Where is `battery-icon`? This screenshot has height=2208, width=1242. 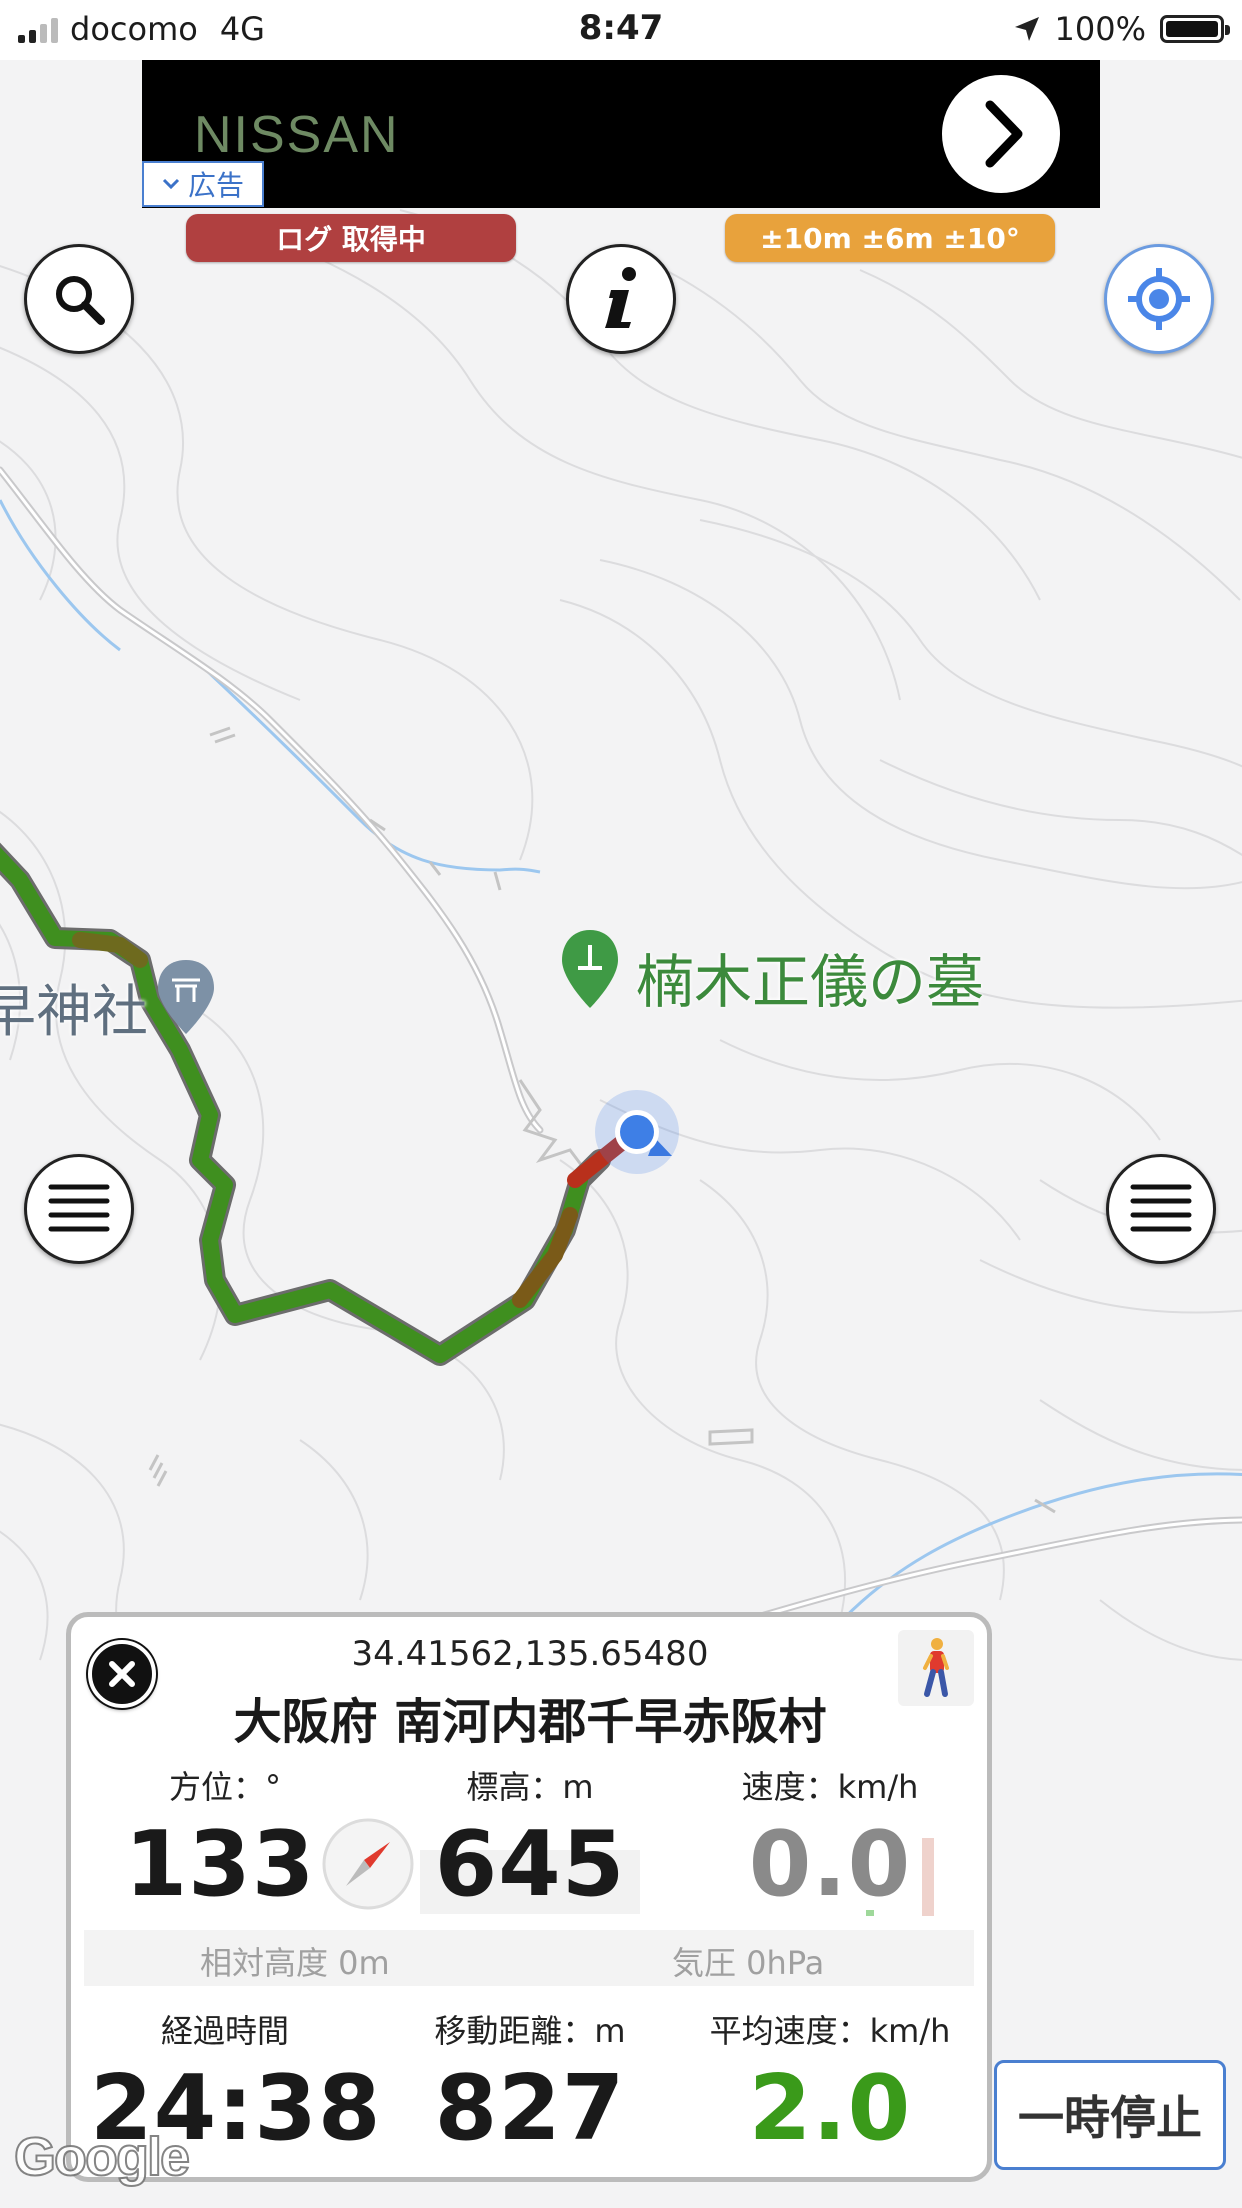
battery-icon is located at coordinates (1195, 29).